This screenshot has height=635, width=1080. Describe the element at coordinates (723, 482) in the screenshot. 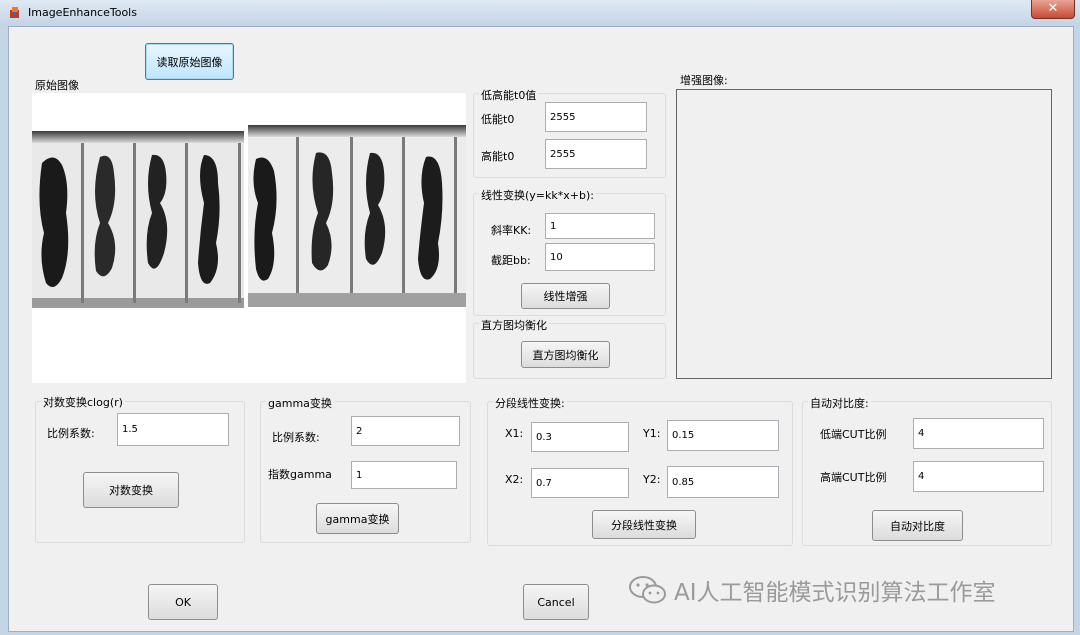

I see `y2-input` at that location.